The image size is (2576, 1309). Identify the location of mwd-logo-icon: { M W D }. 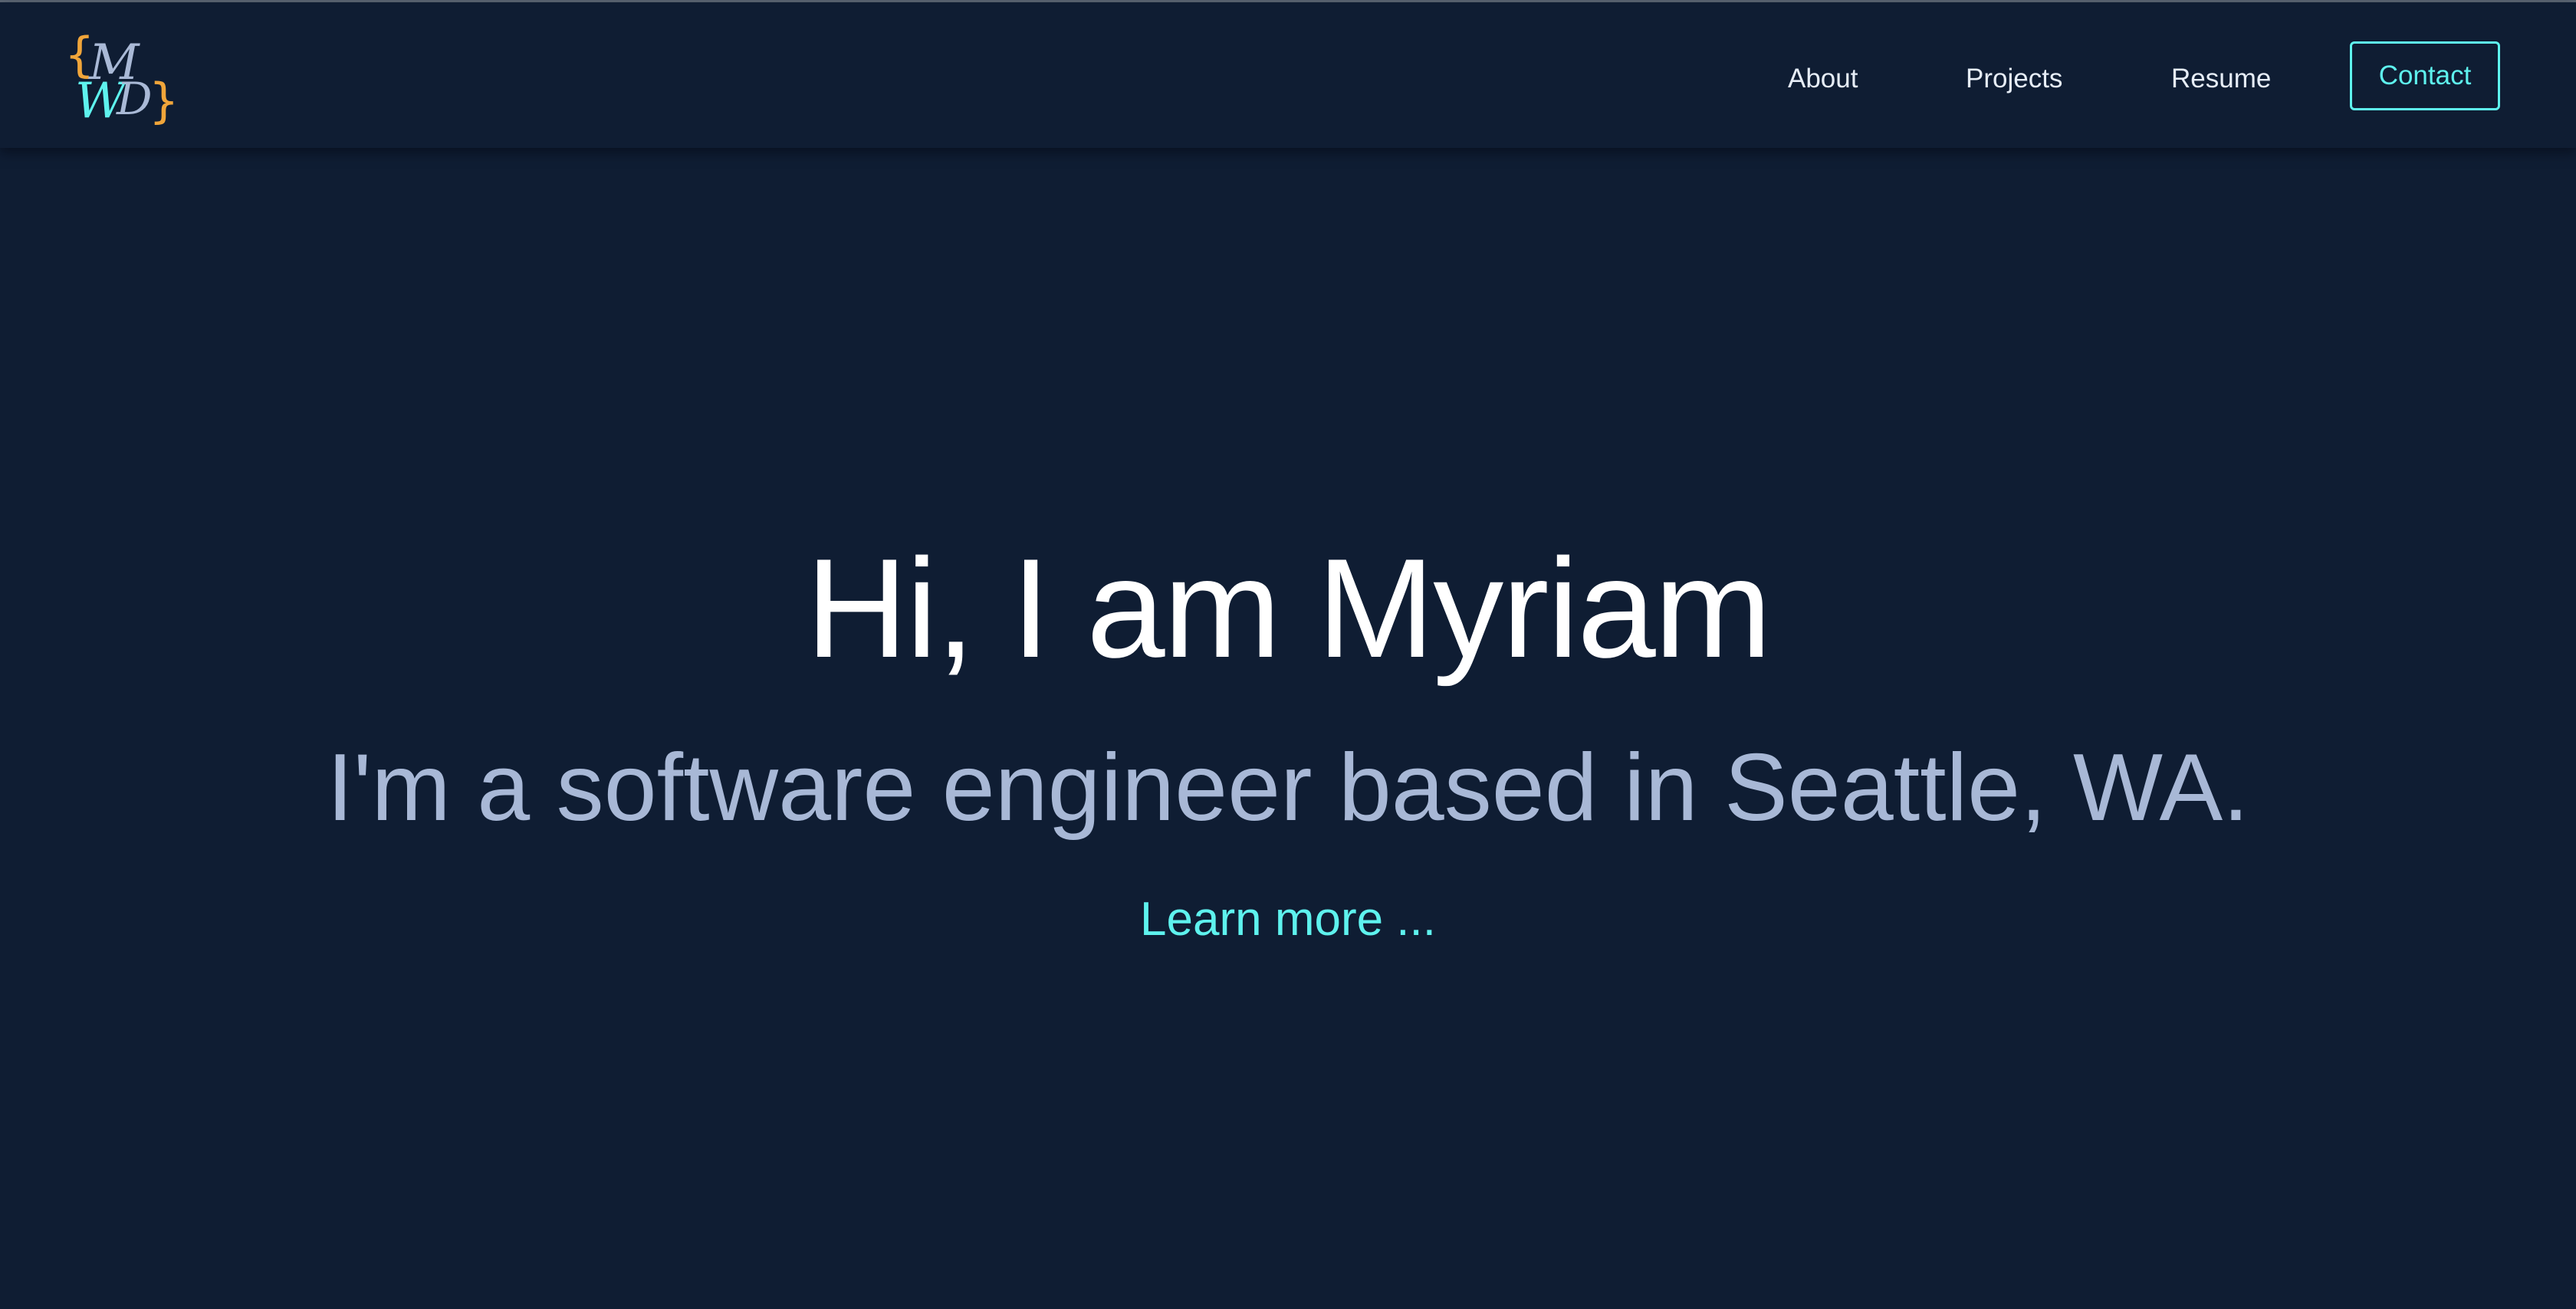
(122, 76).